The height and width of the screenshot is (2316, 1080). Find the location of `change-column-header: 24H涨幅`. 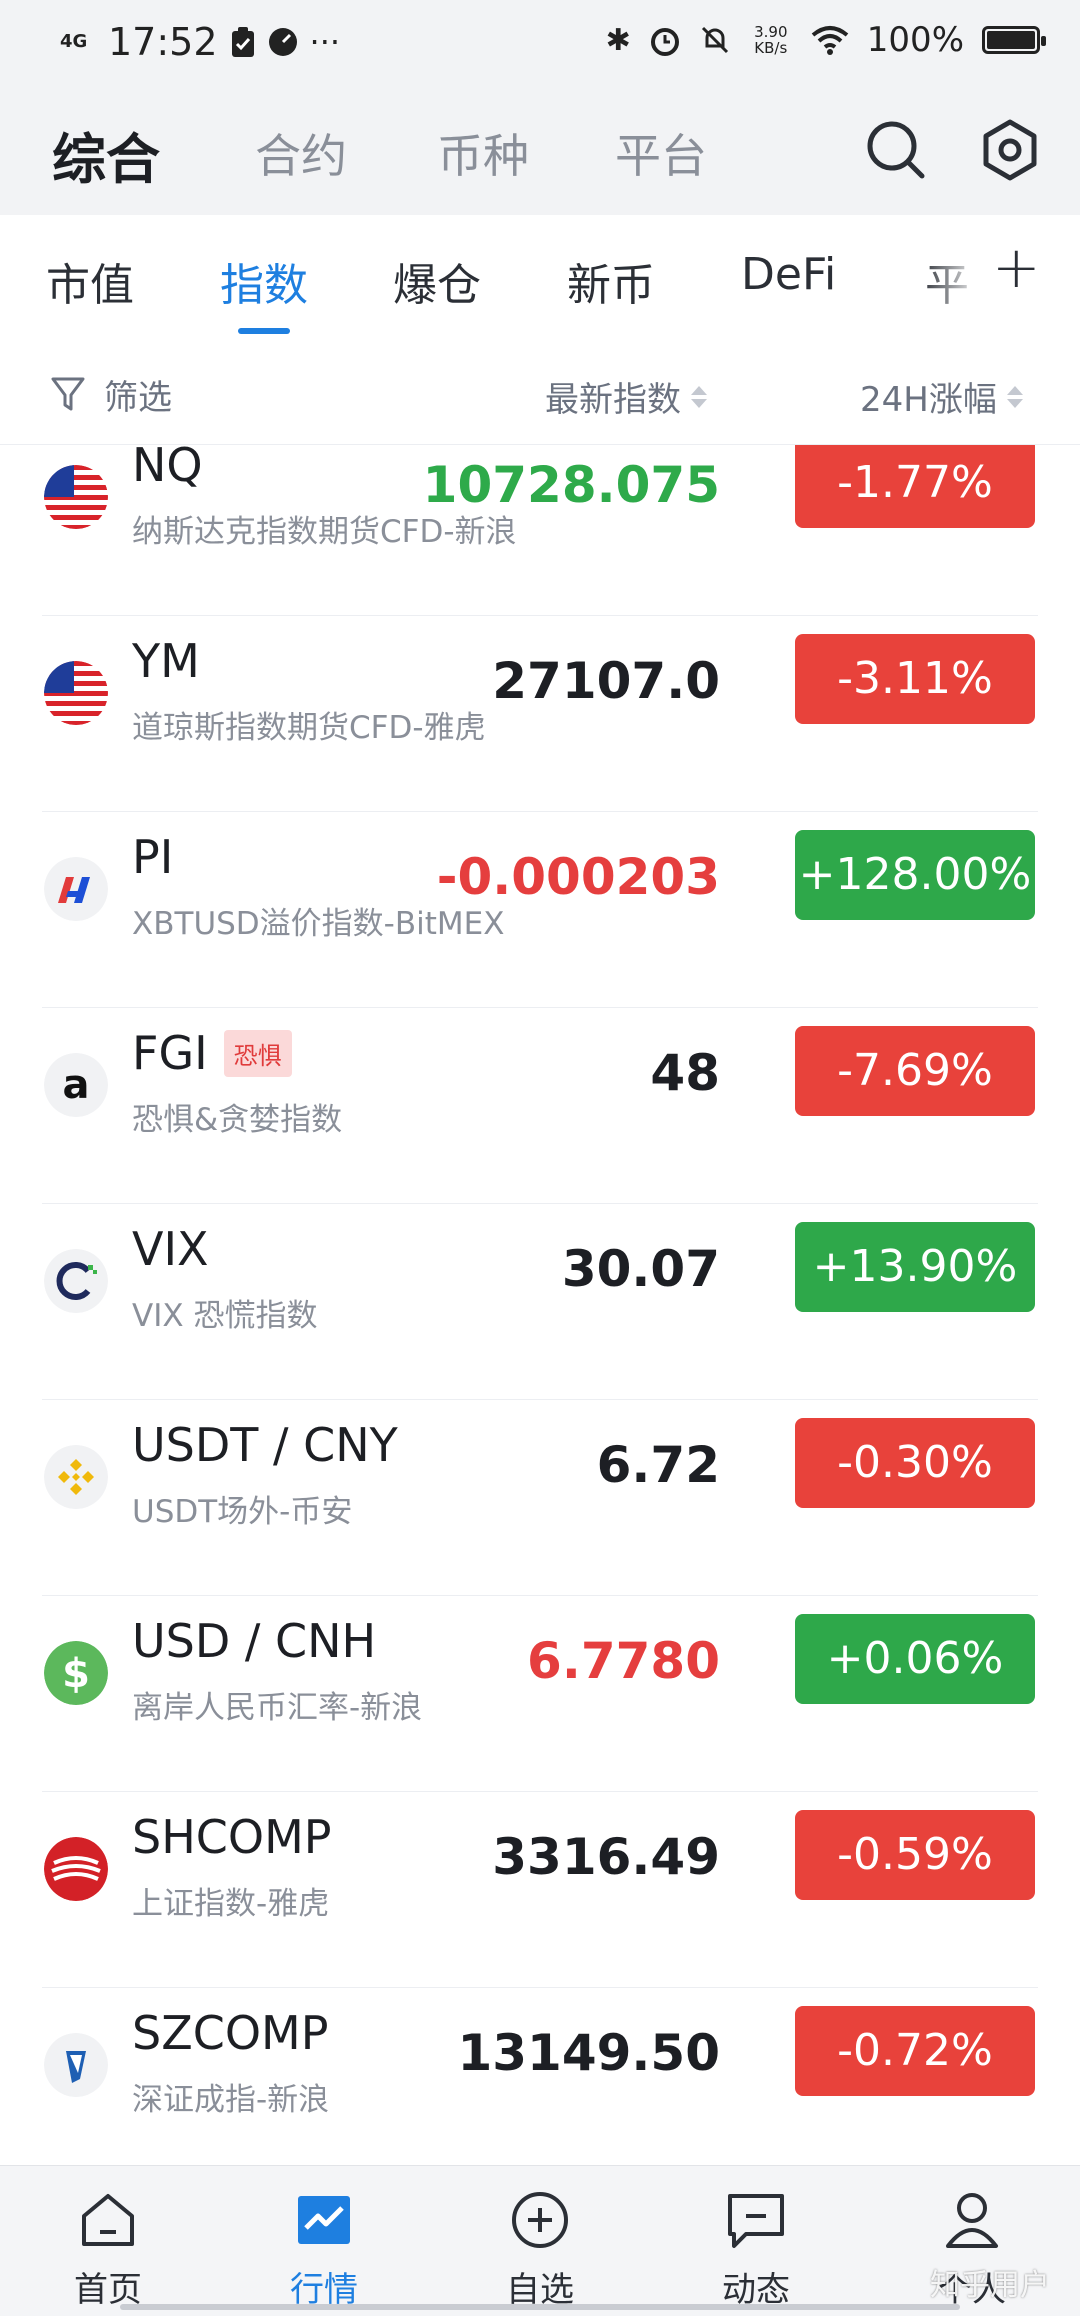

change-column-header: 24H涨幅 is located at coordinates (928, 400).